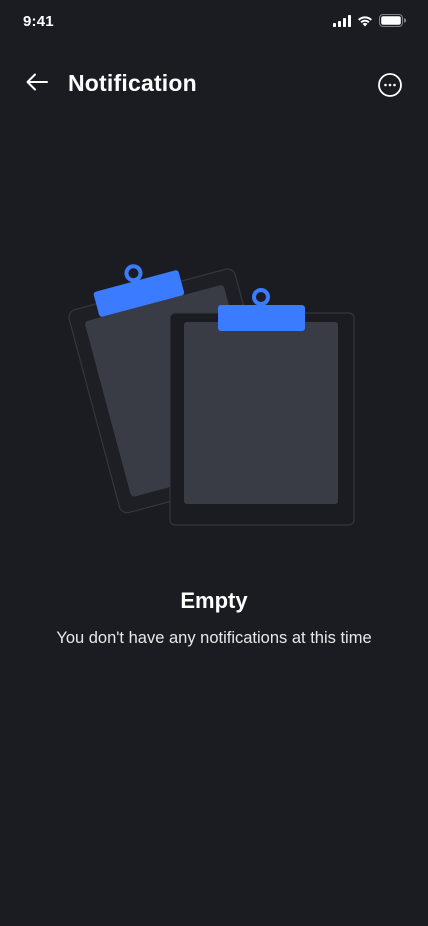 This screenshot has height=926, width=428. I want to click on app-header: Notification, so click(214, 84).